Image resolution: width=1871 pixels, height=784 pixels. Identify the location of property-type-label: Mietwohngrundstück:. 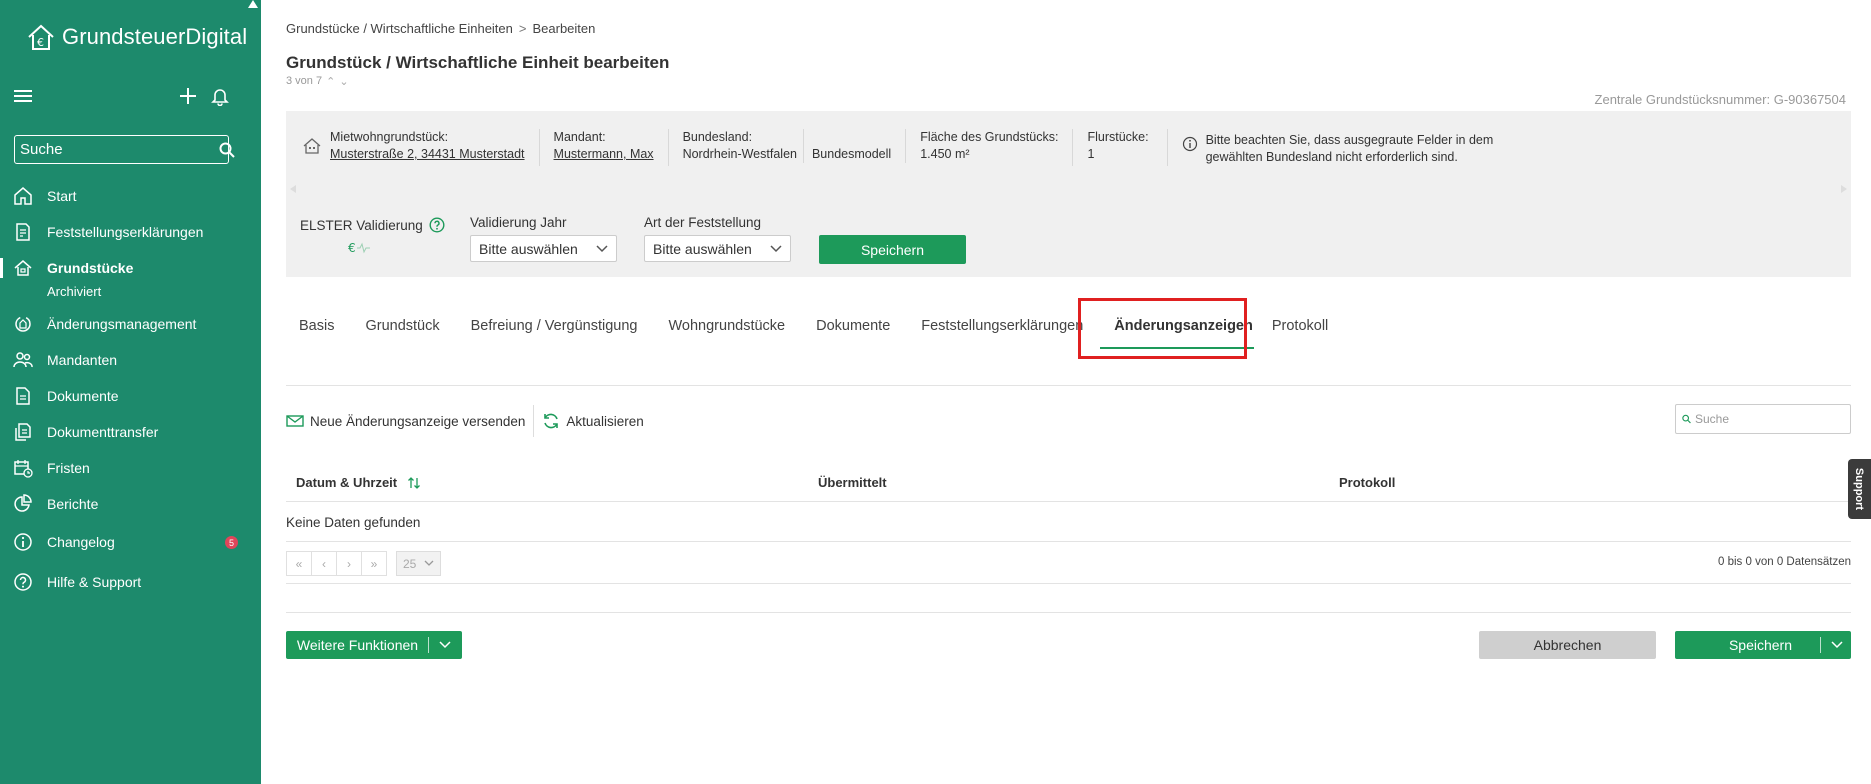
(389, 137).